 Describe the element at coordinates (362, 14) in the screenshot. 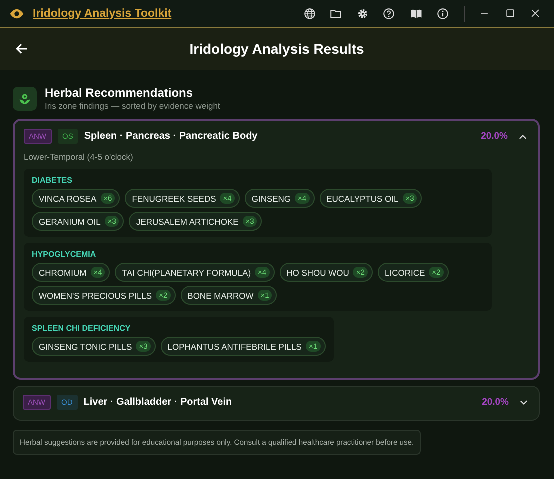

I see `settings-icon` at that location.